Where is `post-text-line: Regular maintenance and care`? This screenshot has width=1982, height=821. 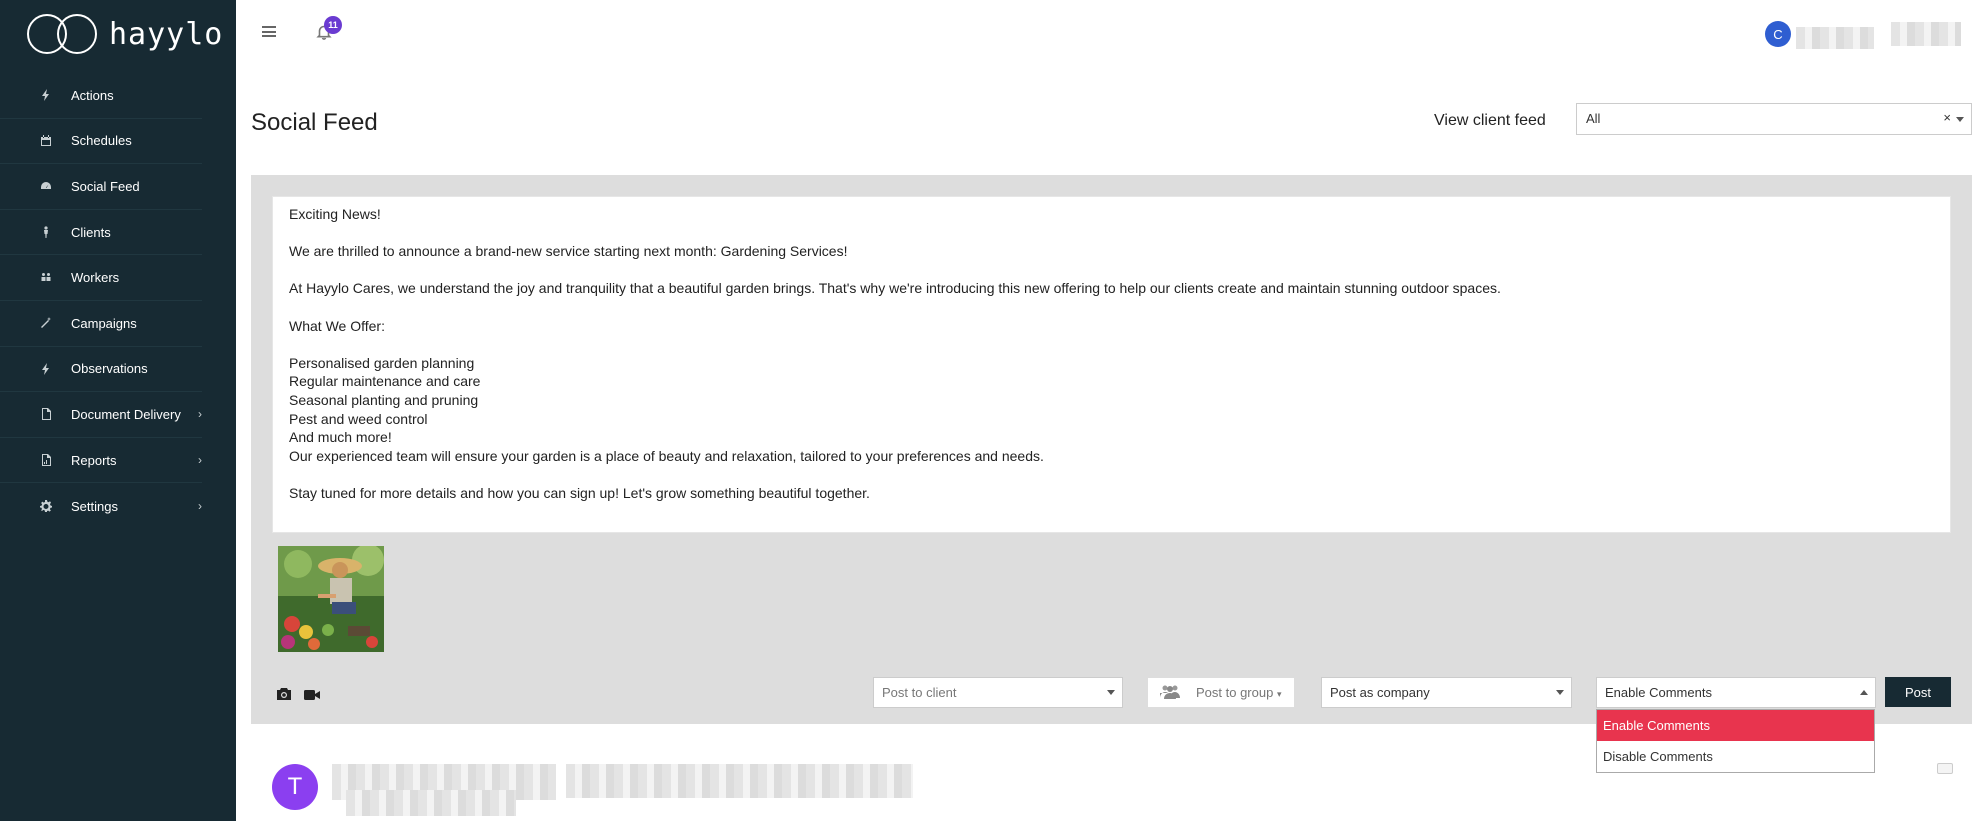
post-text-line: Regular maintenance and care is located at coordinates (385, 381).